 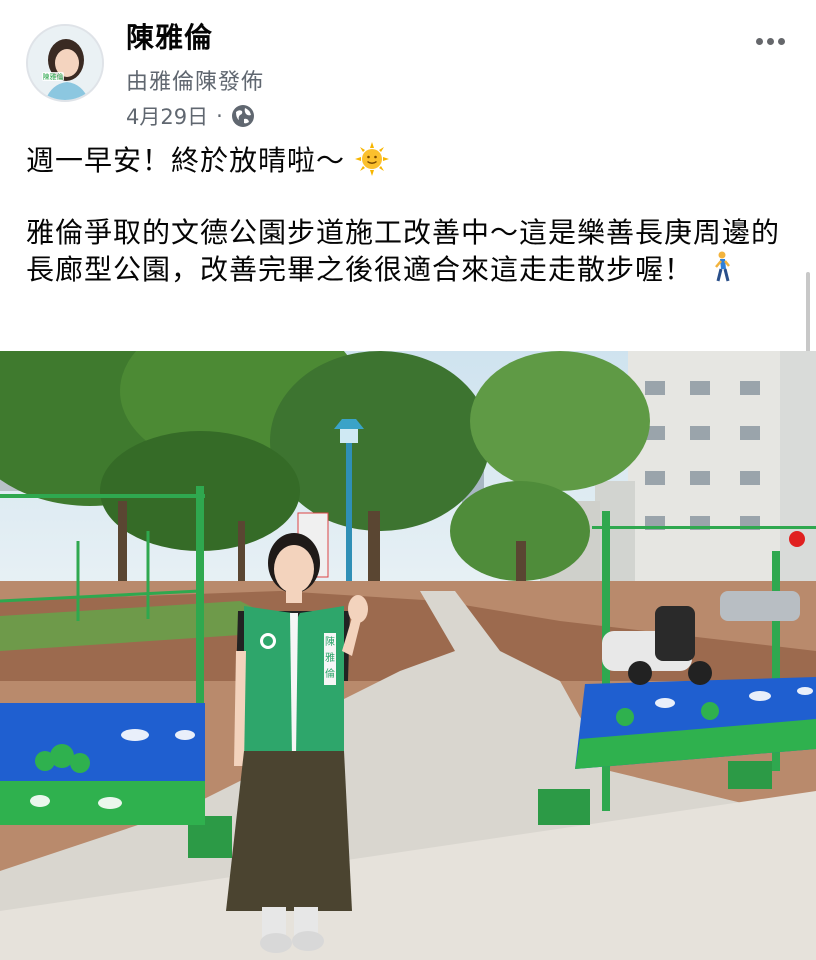 I want to click on walking-person-emoji, so click(x=722, y=266).